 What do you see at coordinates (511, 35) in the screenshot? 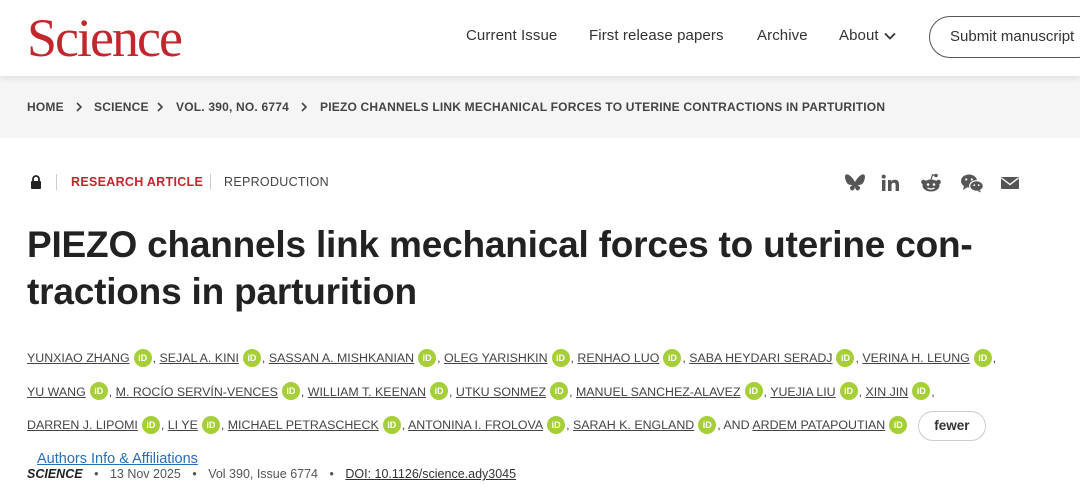
I see `nav-current-issue: Current Issue` at bounding box center [511, 35].